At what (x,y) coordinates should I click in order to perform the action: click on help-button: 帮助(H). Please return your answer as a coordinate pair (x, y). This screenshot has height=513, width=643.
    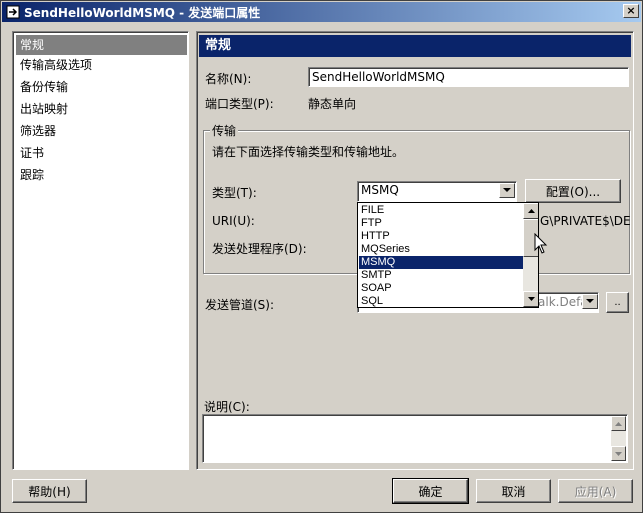
    Looking at the image, I should click on (49, 491).